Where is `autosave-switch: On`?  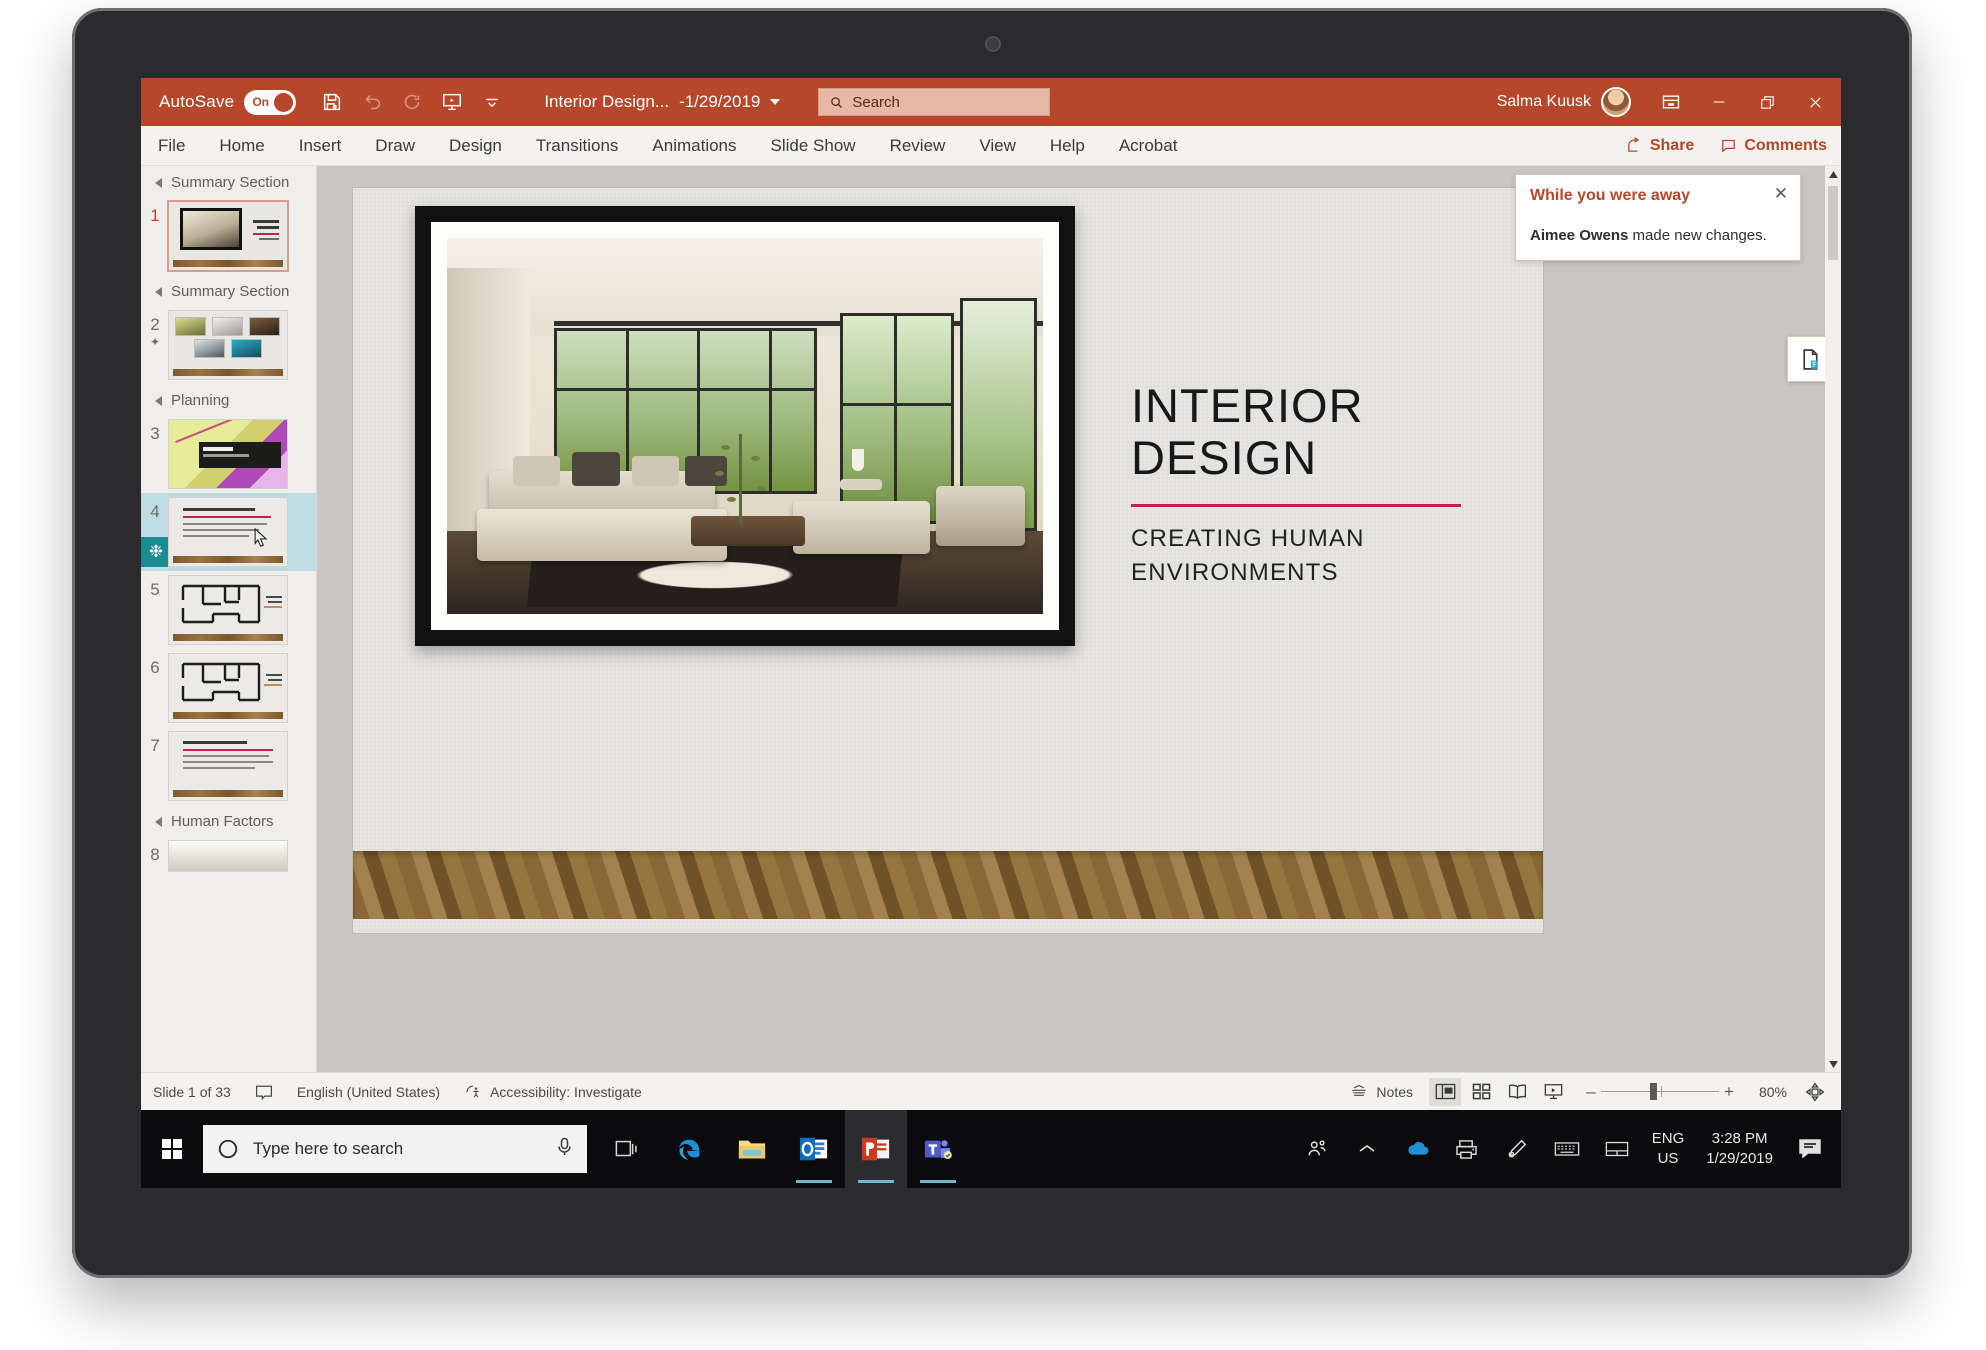
autosave-switch: On is located at coordinates (270, 102).